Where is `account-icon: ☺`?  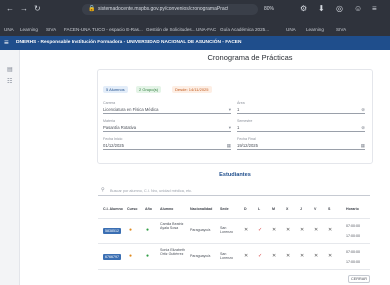
account-icon: ☺ is located at coordinates (358, 8).